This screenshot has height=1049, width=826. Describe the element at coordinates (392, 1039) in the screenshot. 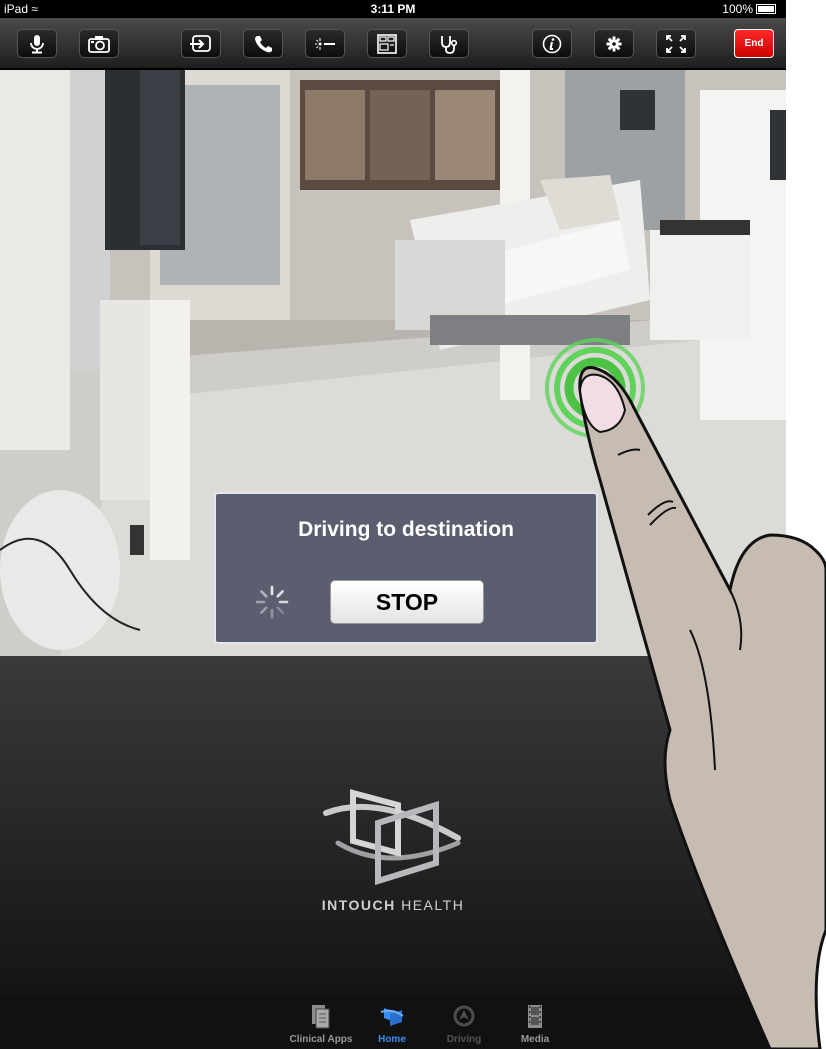

I see `tab-label: Home` at that location.